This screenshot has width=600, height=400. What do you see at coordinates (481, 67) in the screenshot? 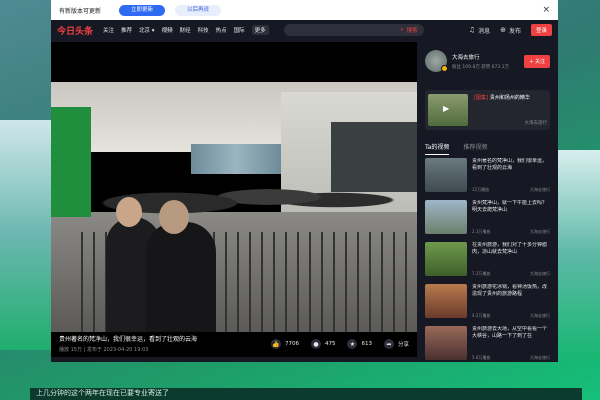
I see `author-stats: 粉丝 109.8万 获赞 673.1万` at bounding box center [481, 67].